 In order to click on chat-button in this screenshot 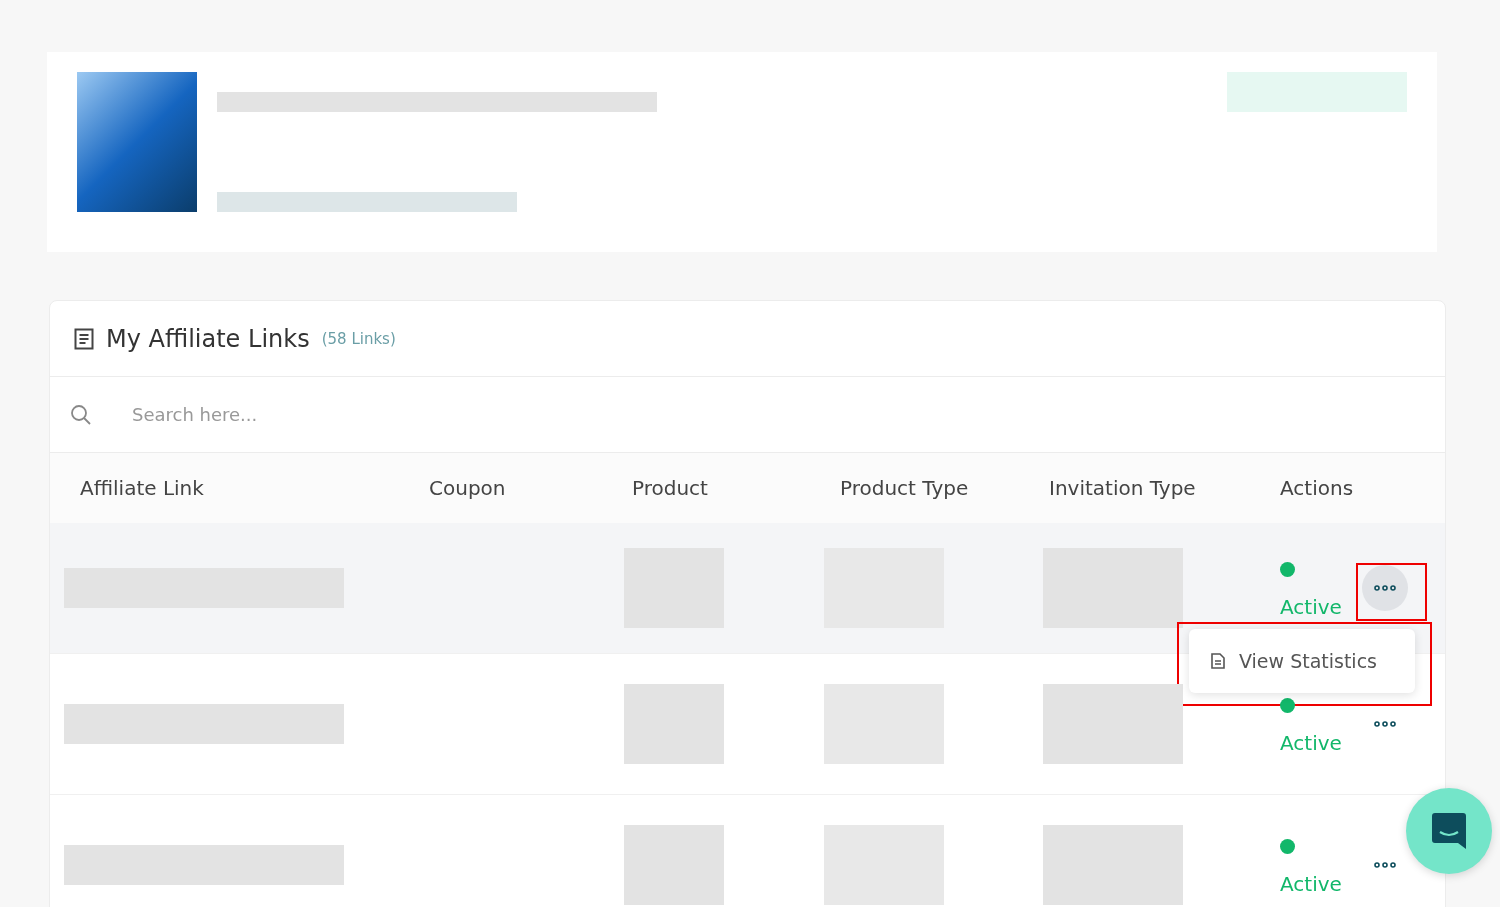, I will do `click(1449, 831)`.